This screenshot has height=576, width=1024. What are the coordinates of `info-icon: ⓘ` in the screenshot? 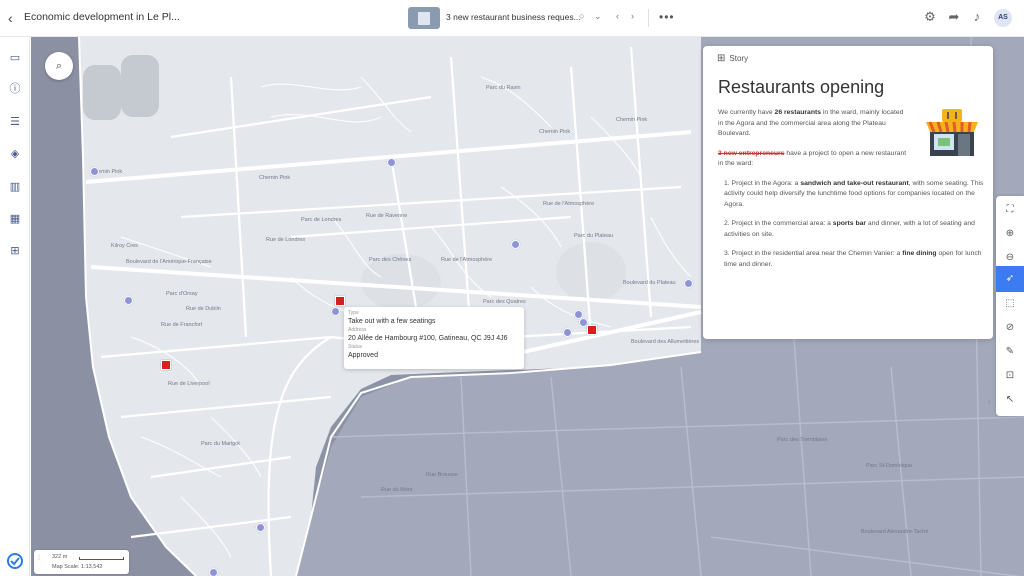 It's located at (15, 89).